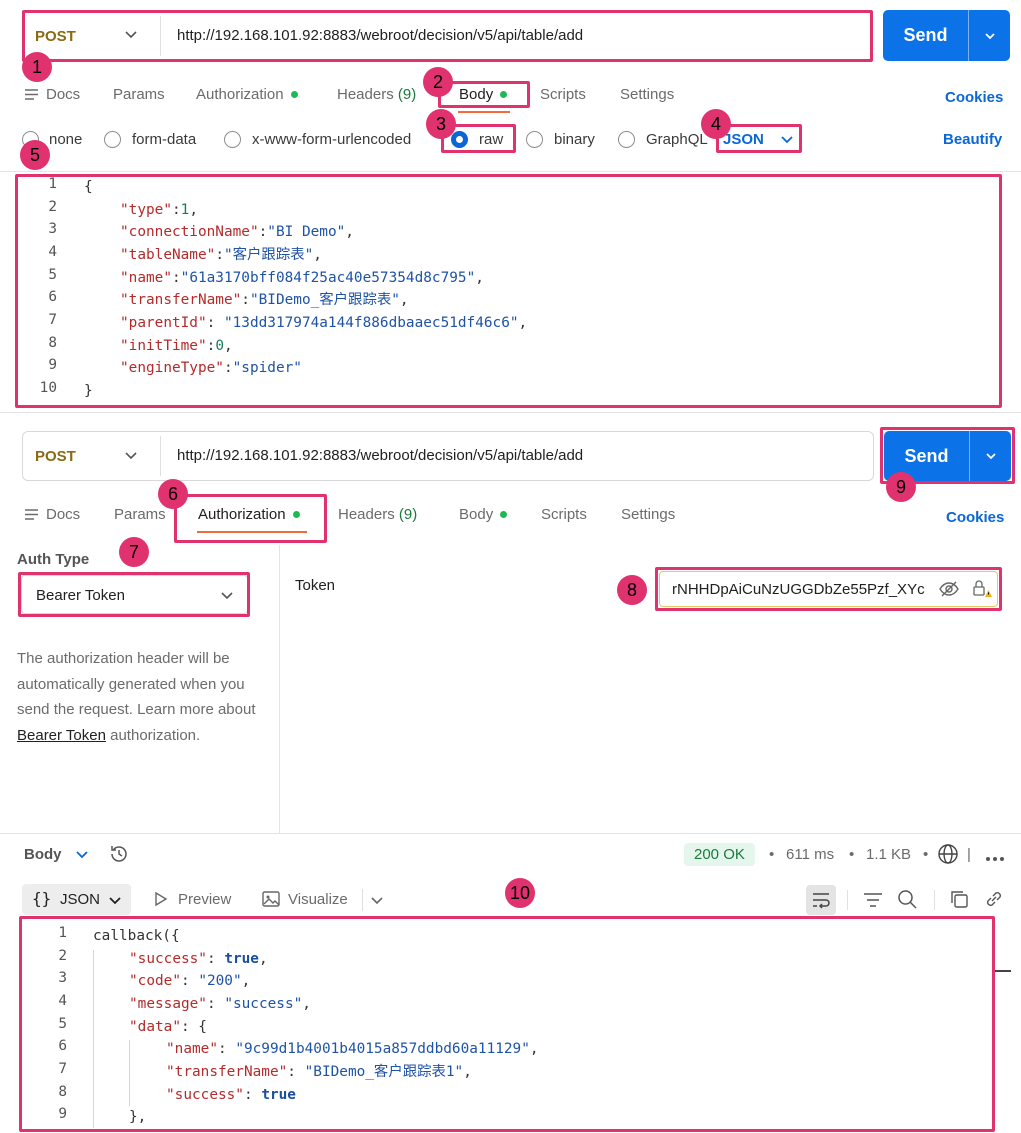 The image size is (1021, 1133). What do you see at coordinates (112, 139) in the screenshot?
I see `radio-form-data` at bounding box center [112, 139].